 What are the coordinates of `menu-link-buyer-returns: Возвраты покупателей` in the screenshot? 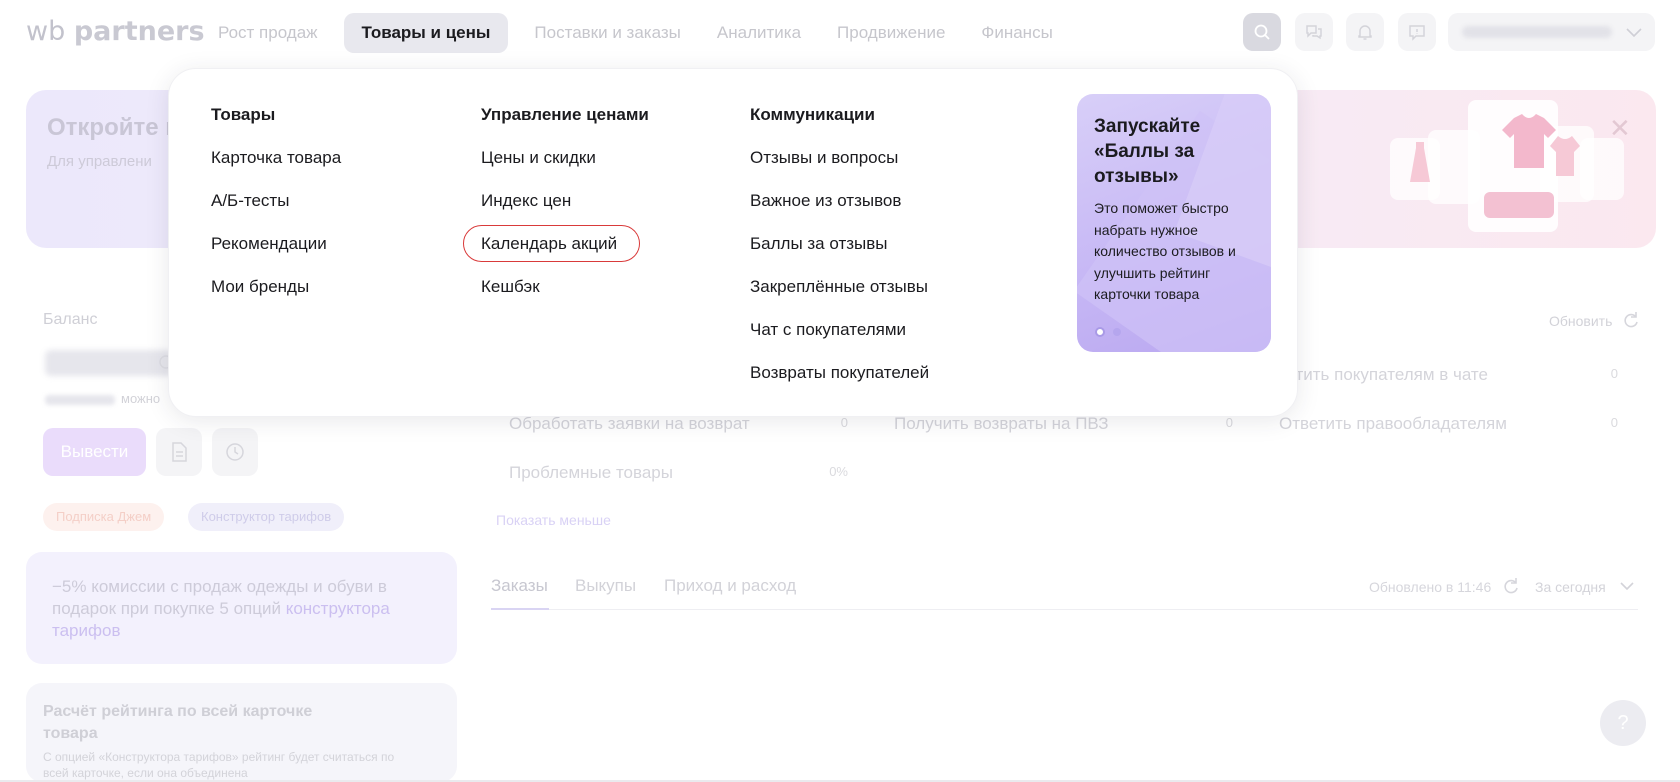 It's located at (839, 373).